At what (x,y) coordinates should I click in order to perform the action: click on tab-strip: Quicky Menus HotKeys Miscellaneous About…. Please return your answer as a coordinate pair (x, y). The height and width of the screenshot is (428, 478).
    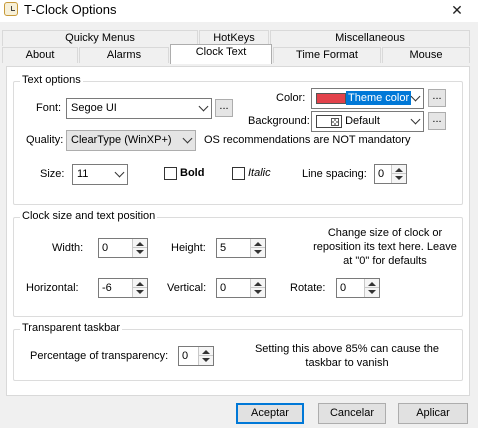
    Looking at the image, I should click on (239, 46).